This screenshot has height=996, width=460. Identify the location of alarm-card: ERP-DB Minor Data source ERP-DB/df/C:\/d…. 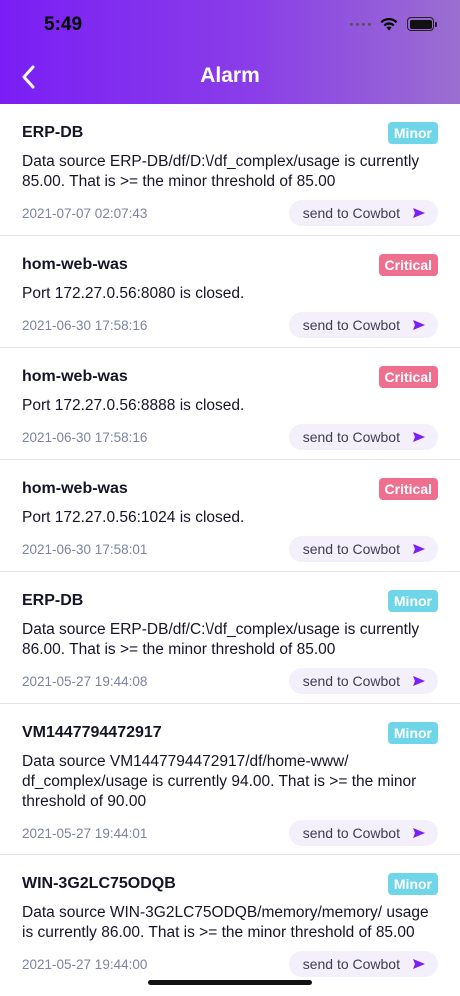
(230, 638).